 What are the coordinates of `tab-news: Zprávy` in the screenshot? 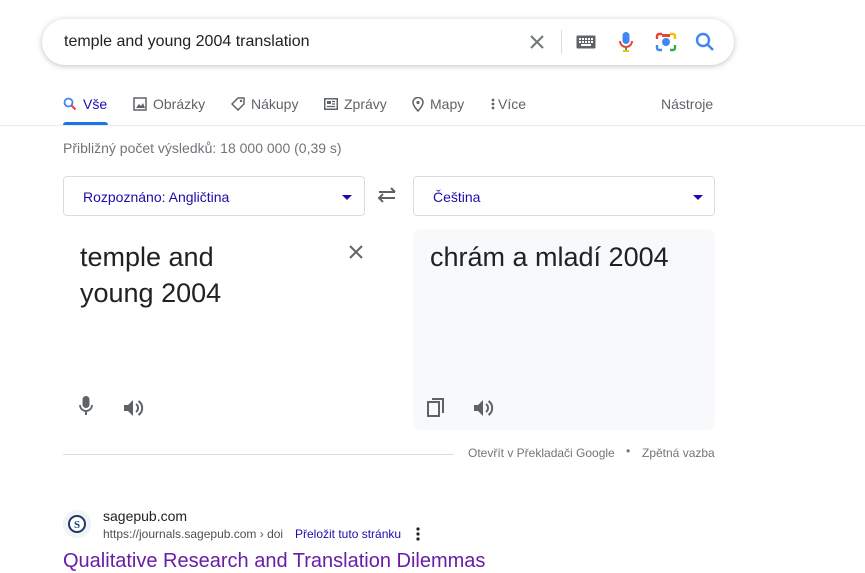 It's located at (355, 104).